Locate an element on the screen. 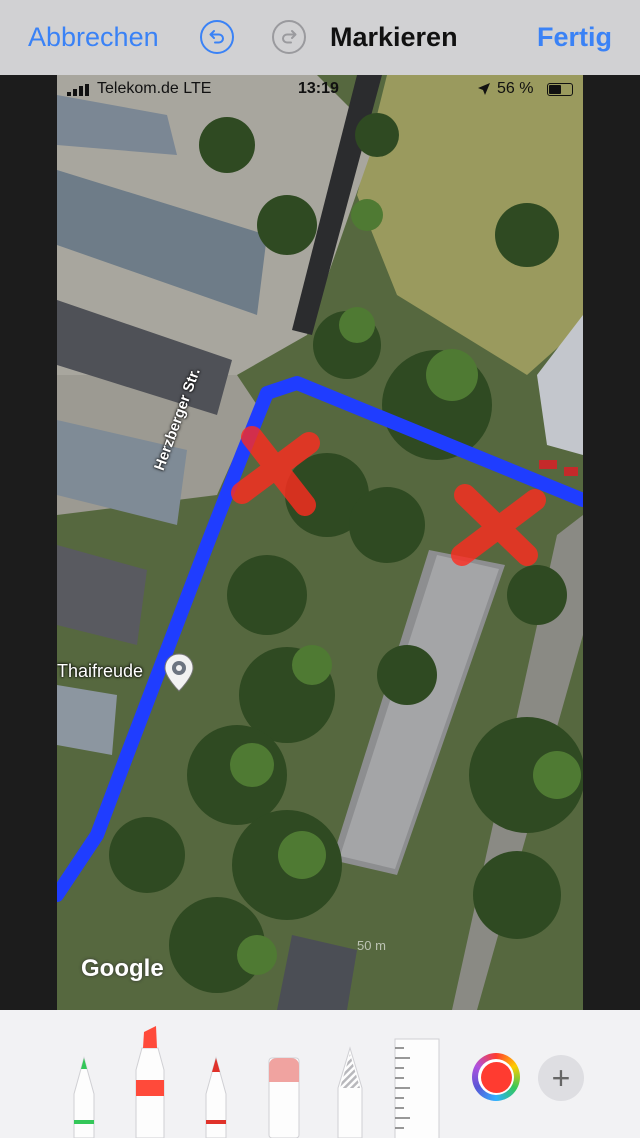 Image resolution: width=640 pixels, height=1138 pixels. redo-icon is located at coordinates (289, 37).